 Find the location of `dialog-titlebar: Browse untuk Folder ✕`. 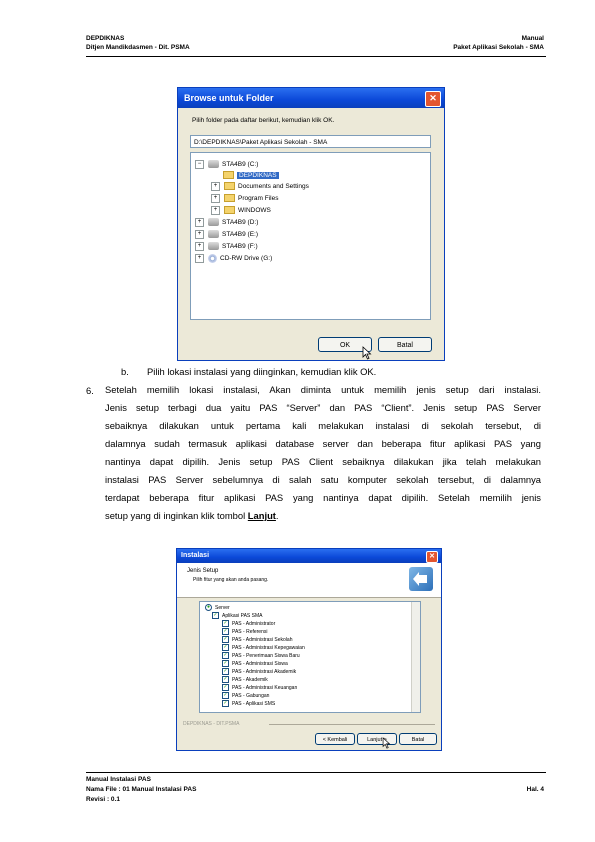

dialog-titlebar: Browse untuk Folder ✕ is located at coordinates (311, 98).